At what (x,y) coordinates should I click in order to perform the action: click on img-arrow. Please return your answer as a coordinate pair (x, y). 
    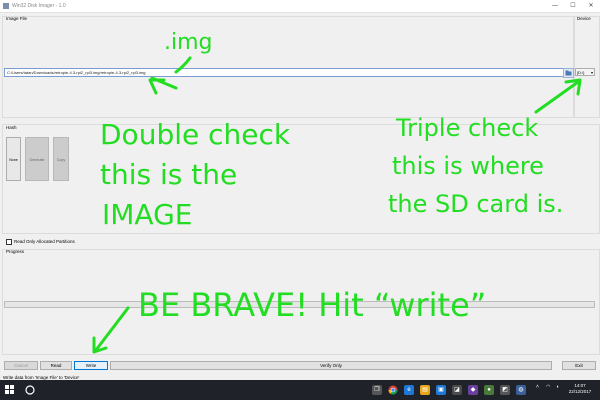
    Looking at the image, I should click on (183, 65).